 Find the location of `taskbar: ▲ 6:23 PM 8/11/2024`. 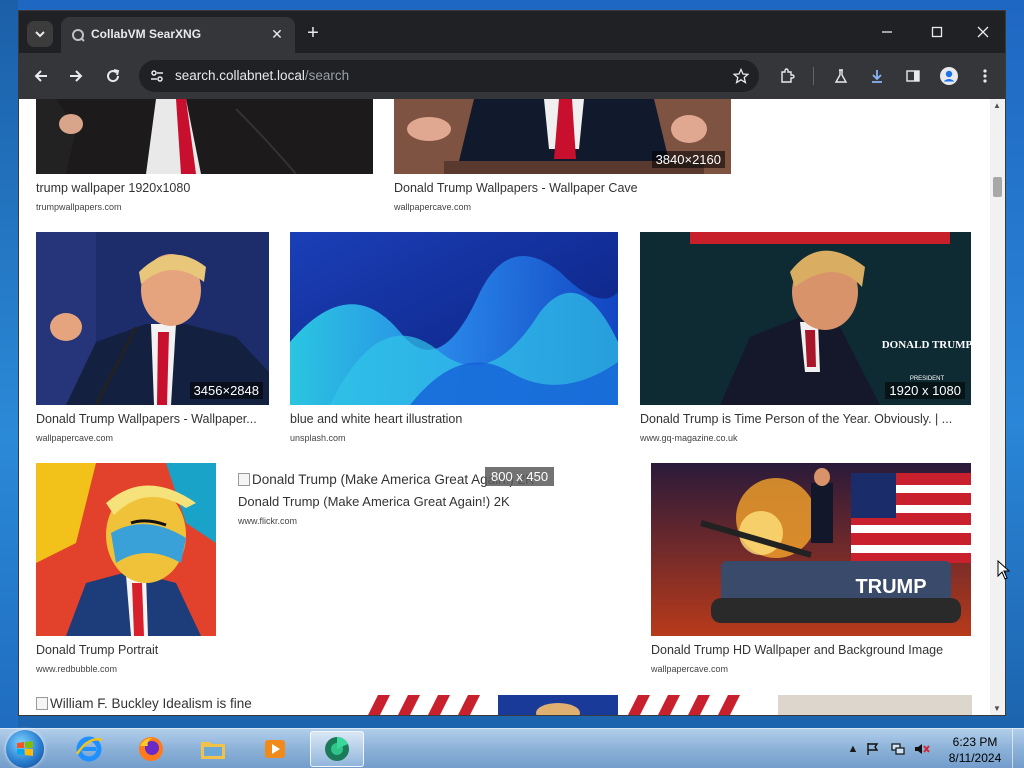

taskbar: ▲ 6:23 PM 8/11/2024 is located at coordinates (512, 748).